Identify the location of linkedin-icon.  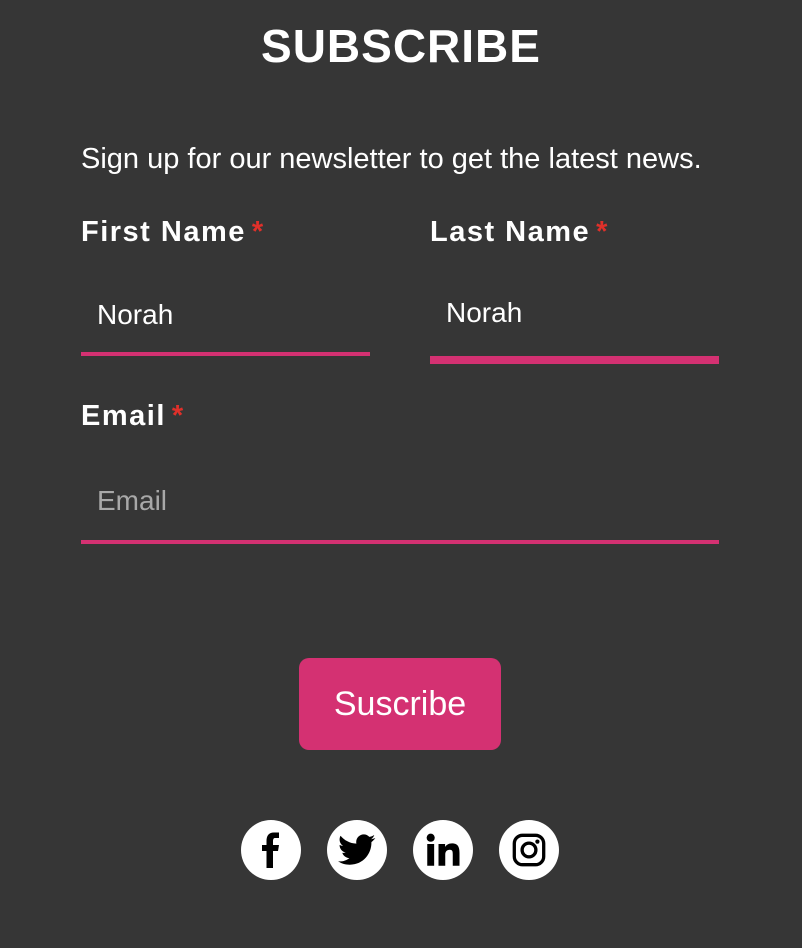
(443, 849).